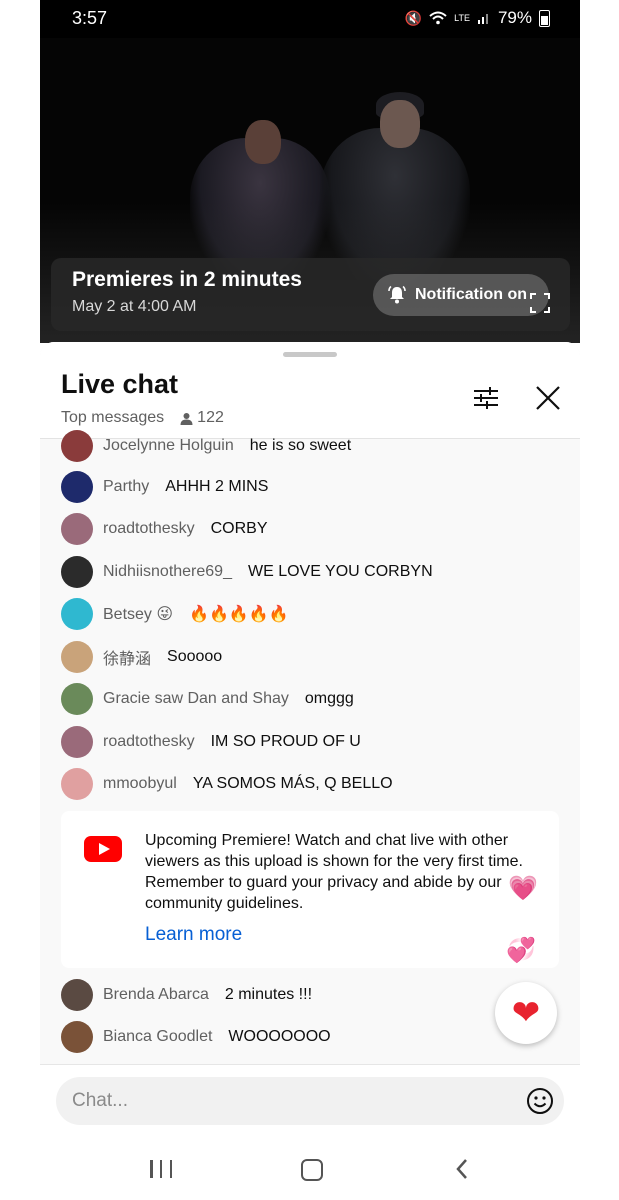 The image size is (619, 1200). Describe the element at coordinates (158, 1036) in the screenshot. I see `message-author: Bianca Goodlet` at that location.